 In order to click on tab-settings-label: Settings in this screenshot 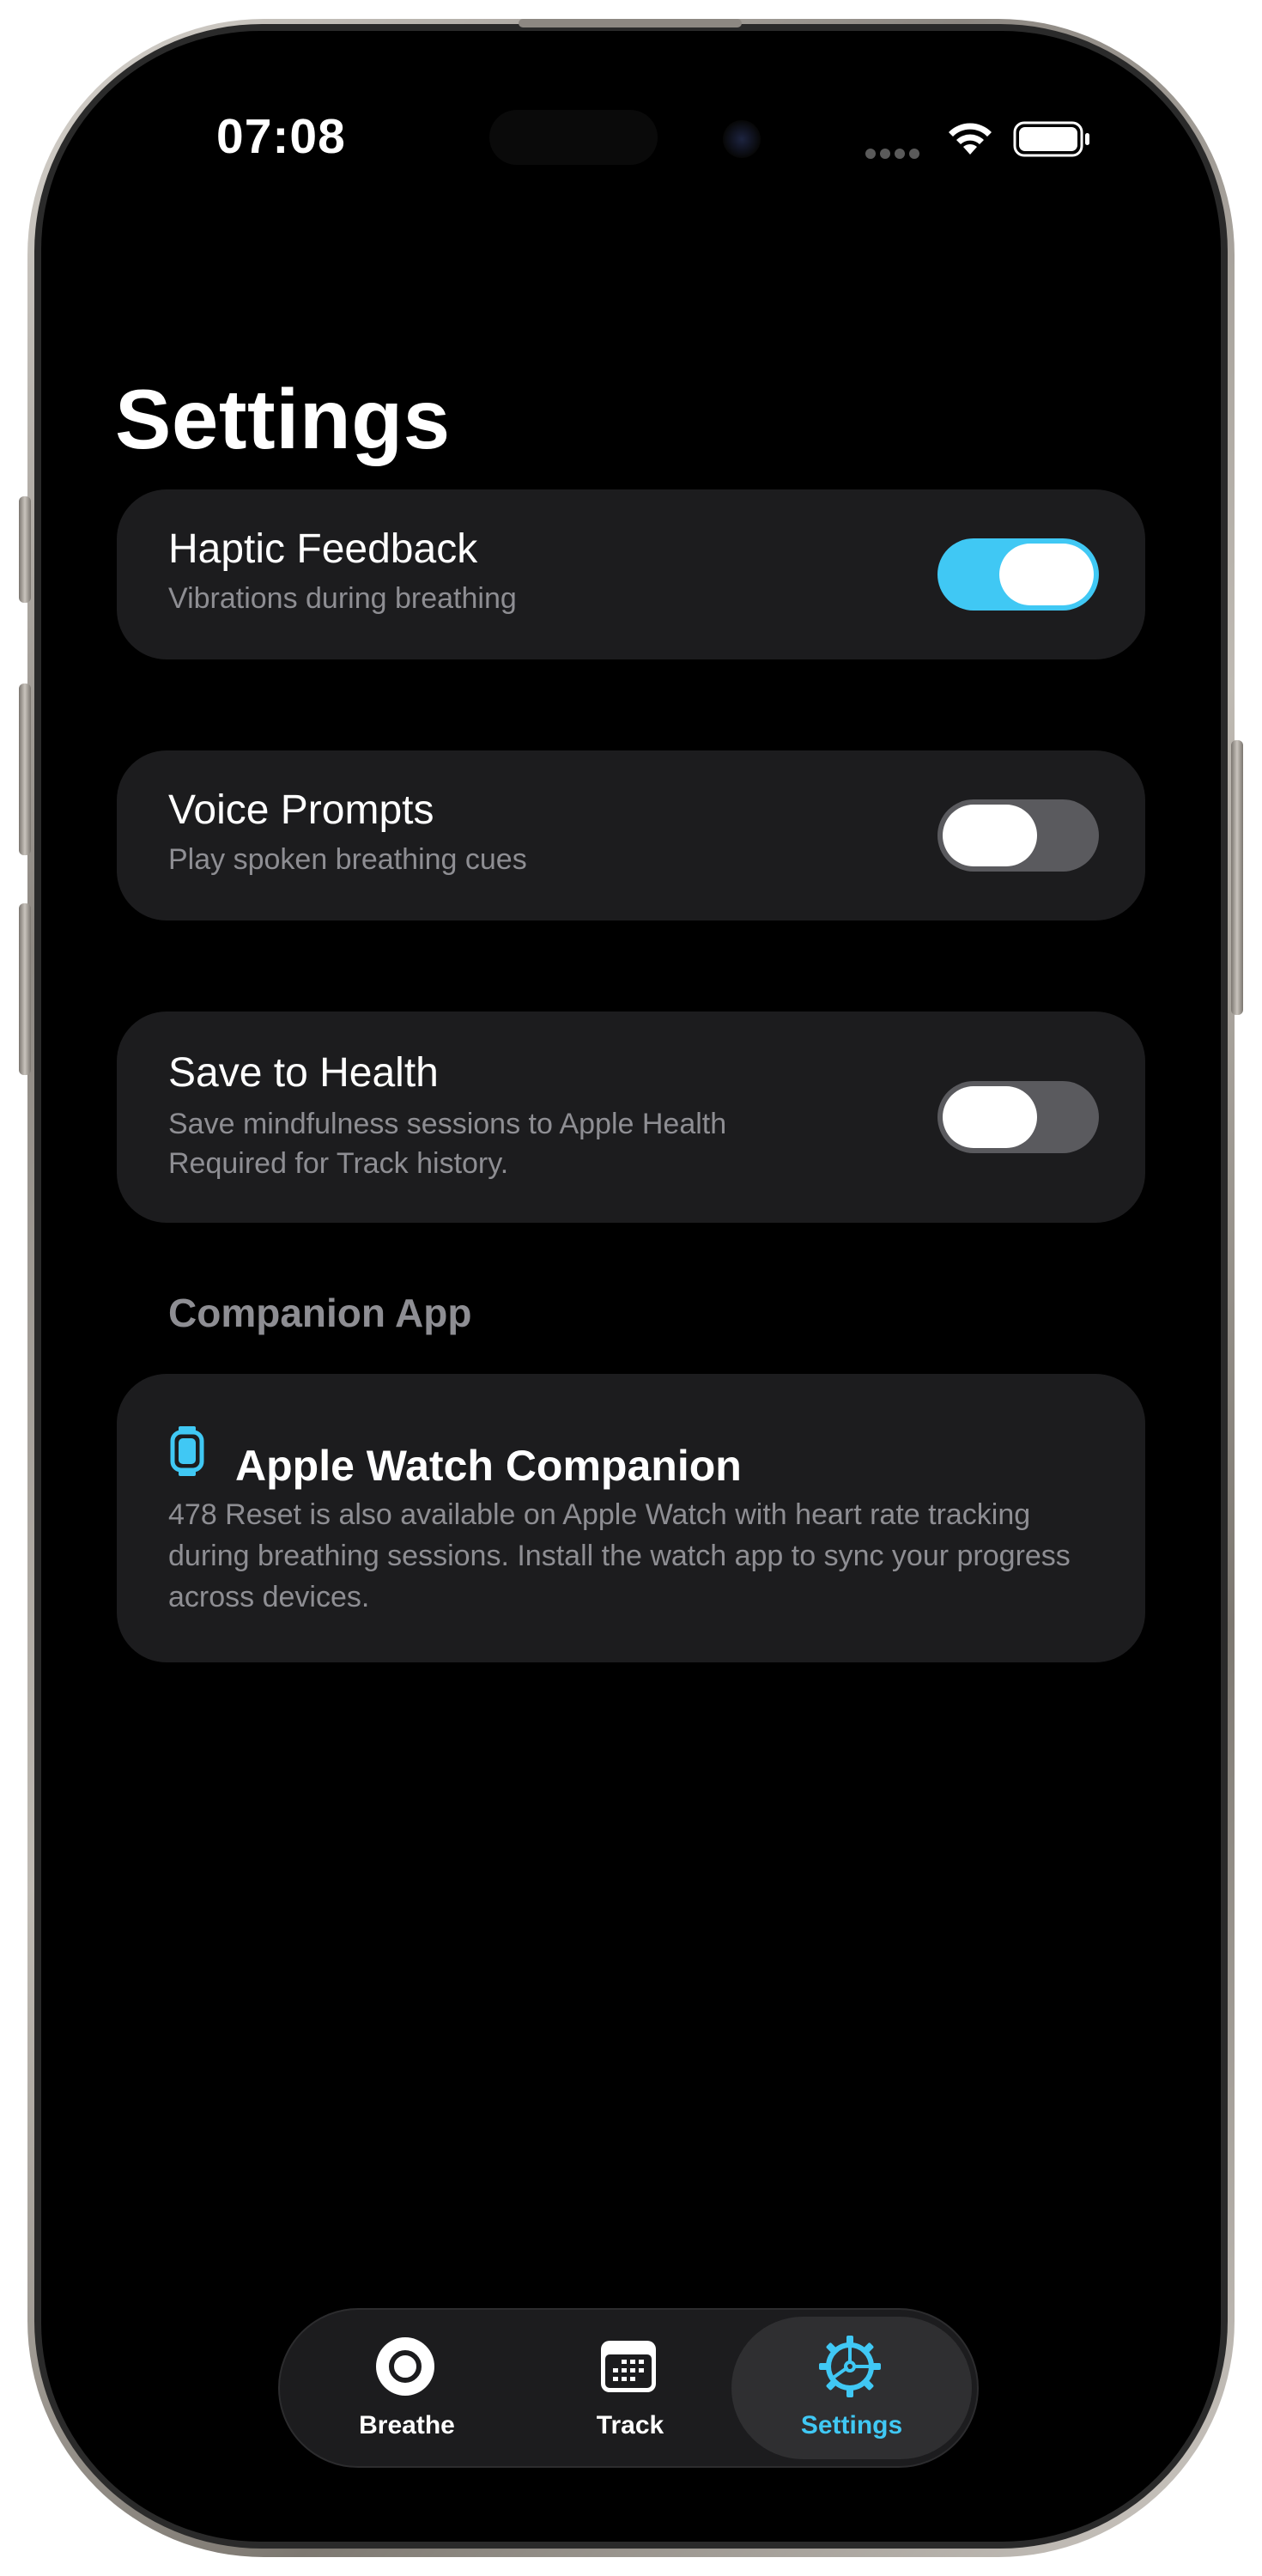, I will do `click(851, 2425)`.